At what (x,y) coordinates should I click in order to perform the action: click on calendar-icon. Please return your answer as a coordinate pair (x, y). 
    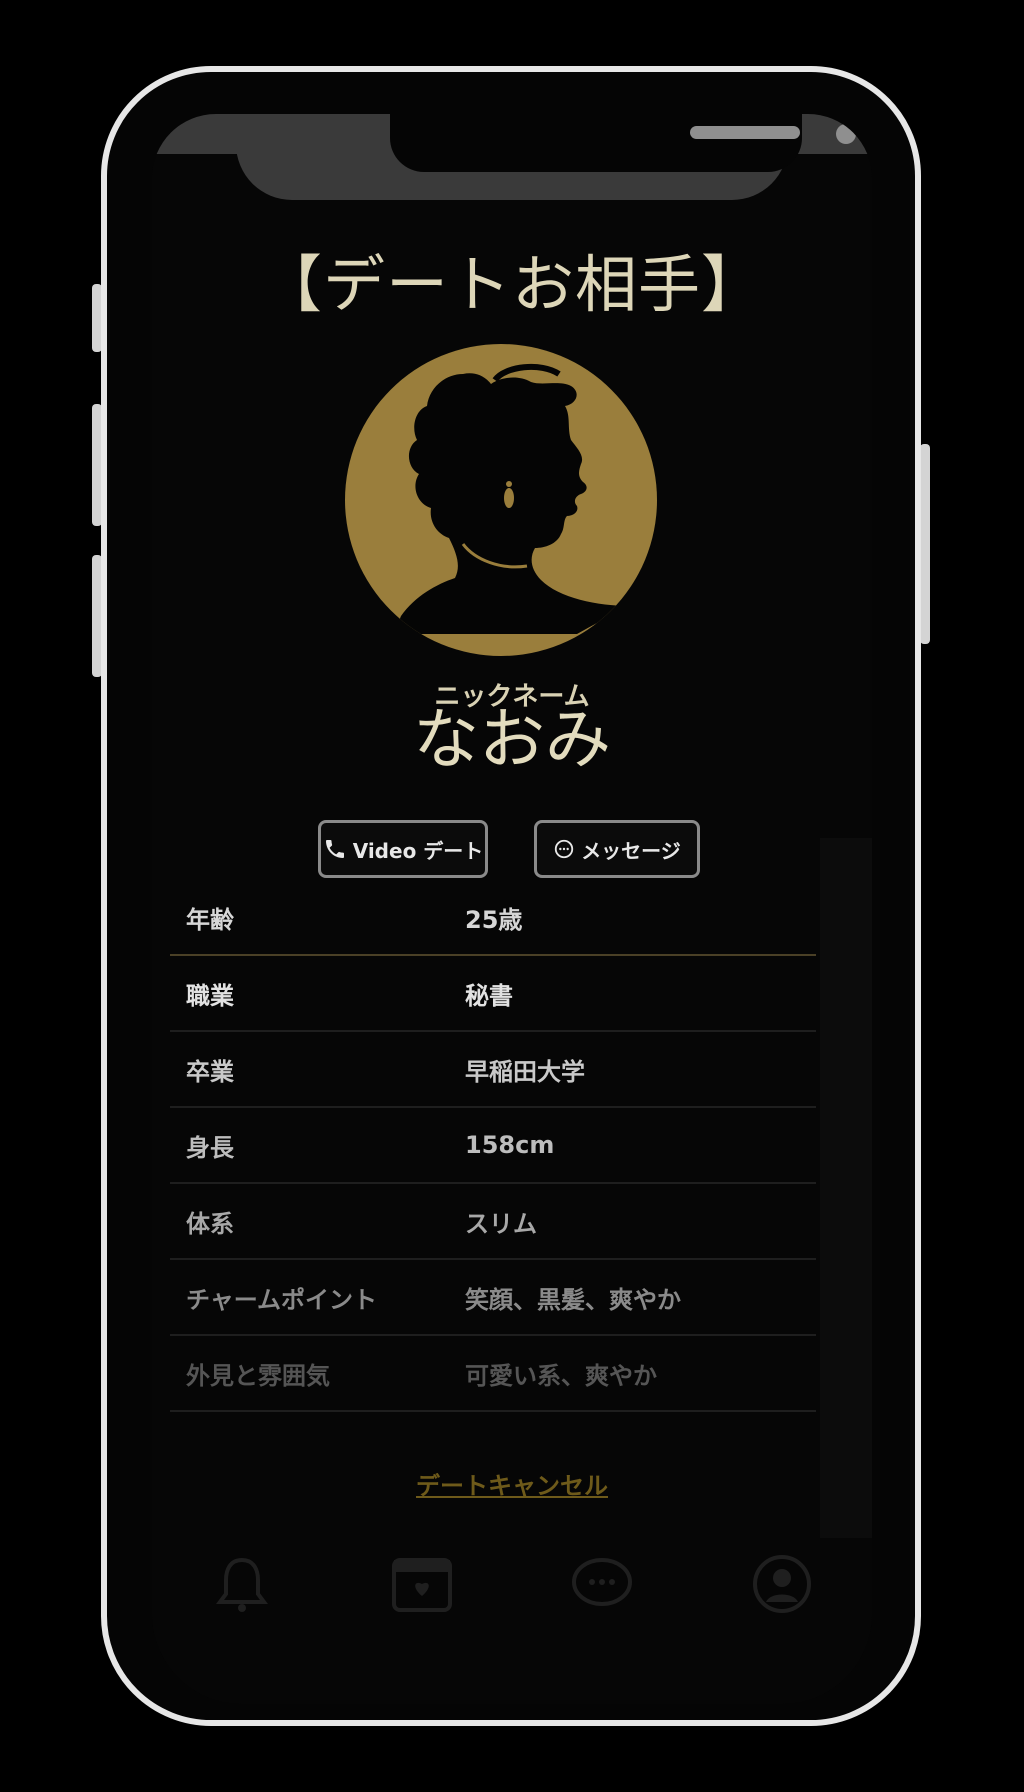
    Looking at the image, I should click on (422, 1585).